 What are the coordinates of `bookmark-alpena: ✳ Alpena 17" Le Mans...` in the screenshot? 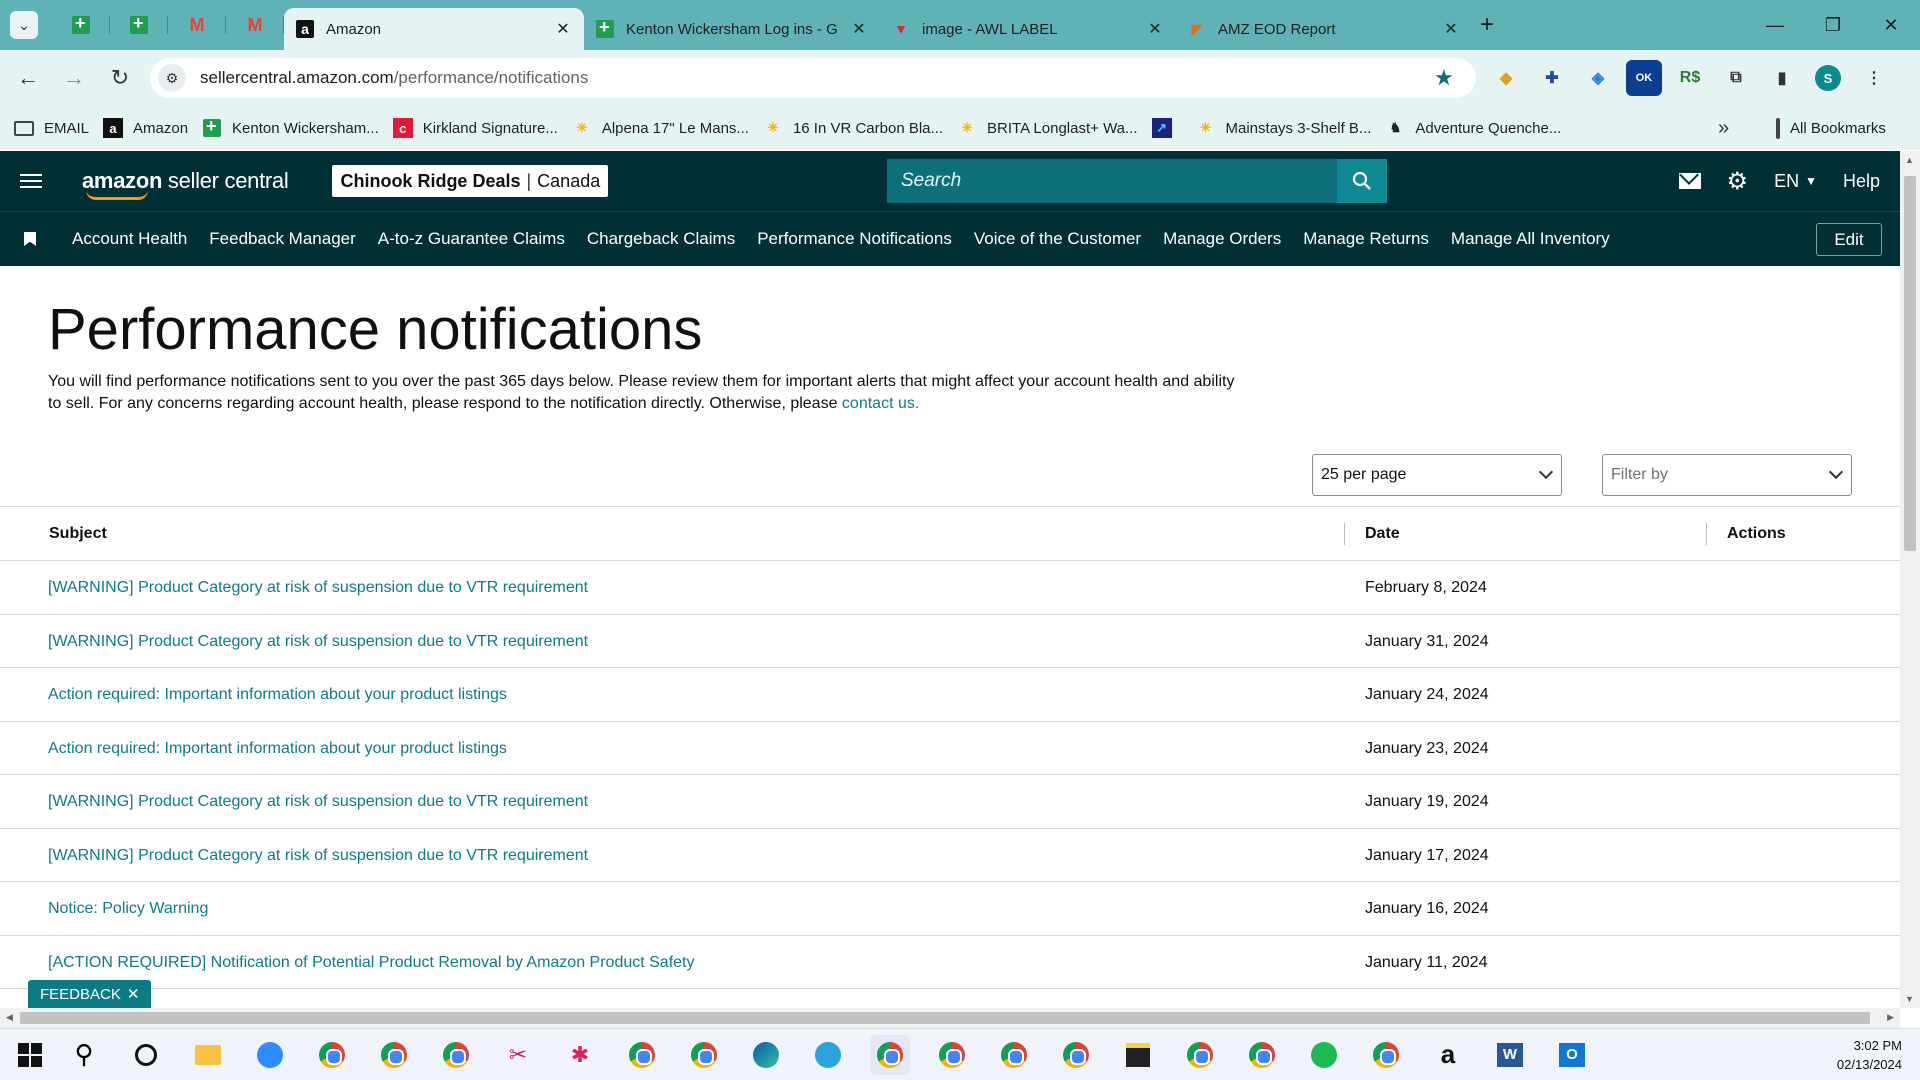 It's located at (660, 128).